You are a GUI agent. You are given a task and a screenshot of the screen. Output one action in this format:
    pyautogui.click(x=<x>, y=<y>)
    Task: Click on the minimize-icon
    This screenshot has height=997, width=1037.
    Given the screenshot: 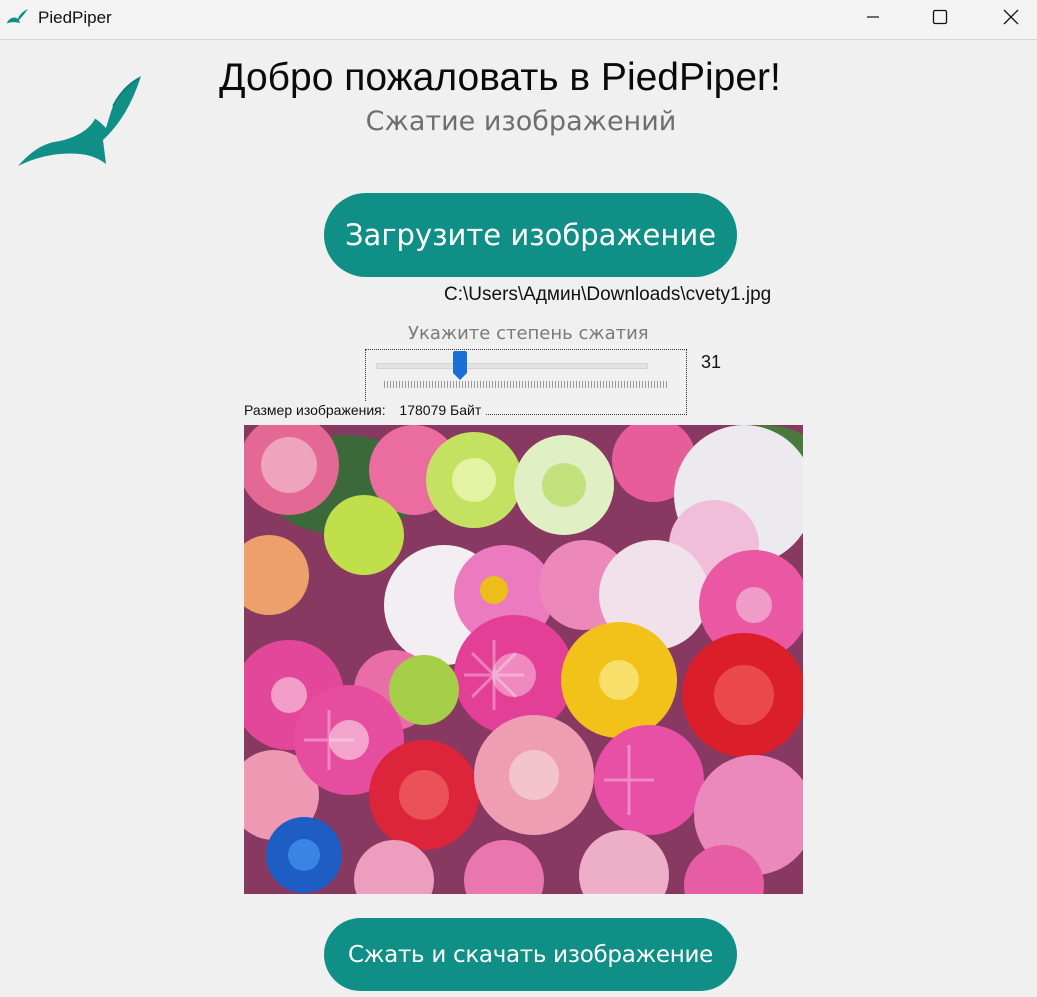 What is the action you would take?
    pyautogui.click(x=873, y=17)
    